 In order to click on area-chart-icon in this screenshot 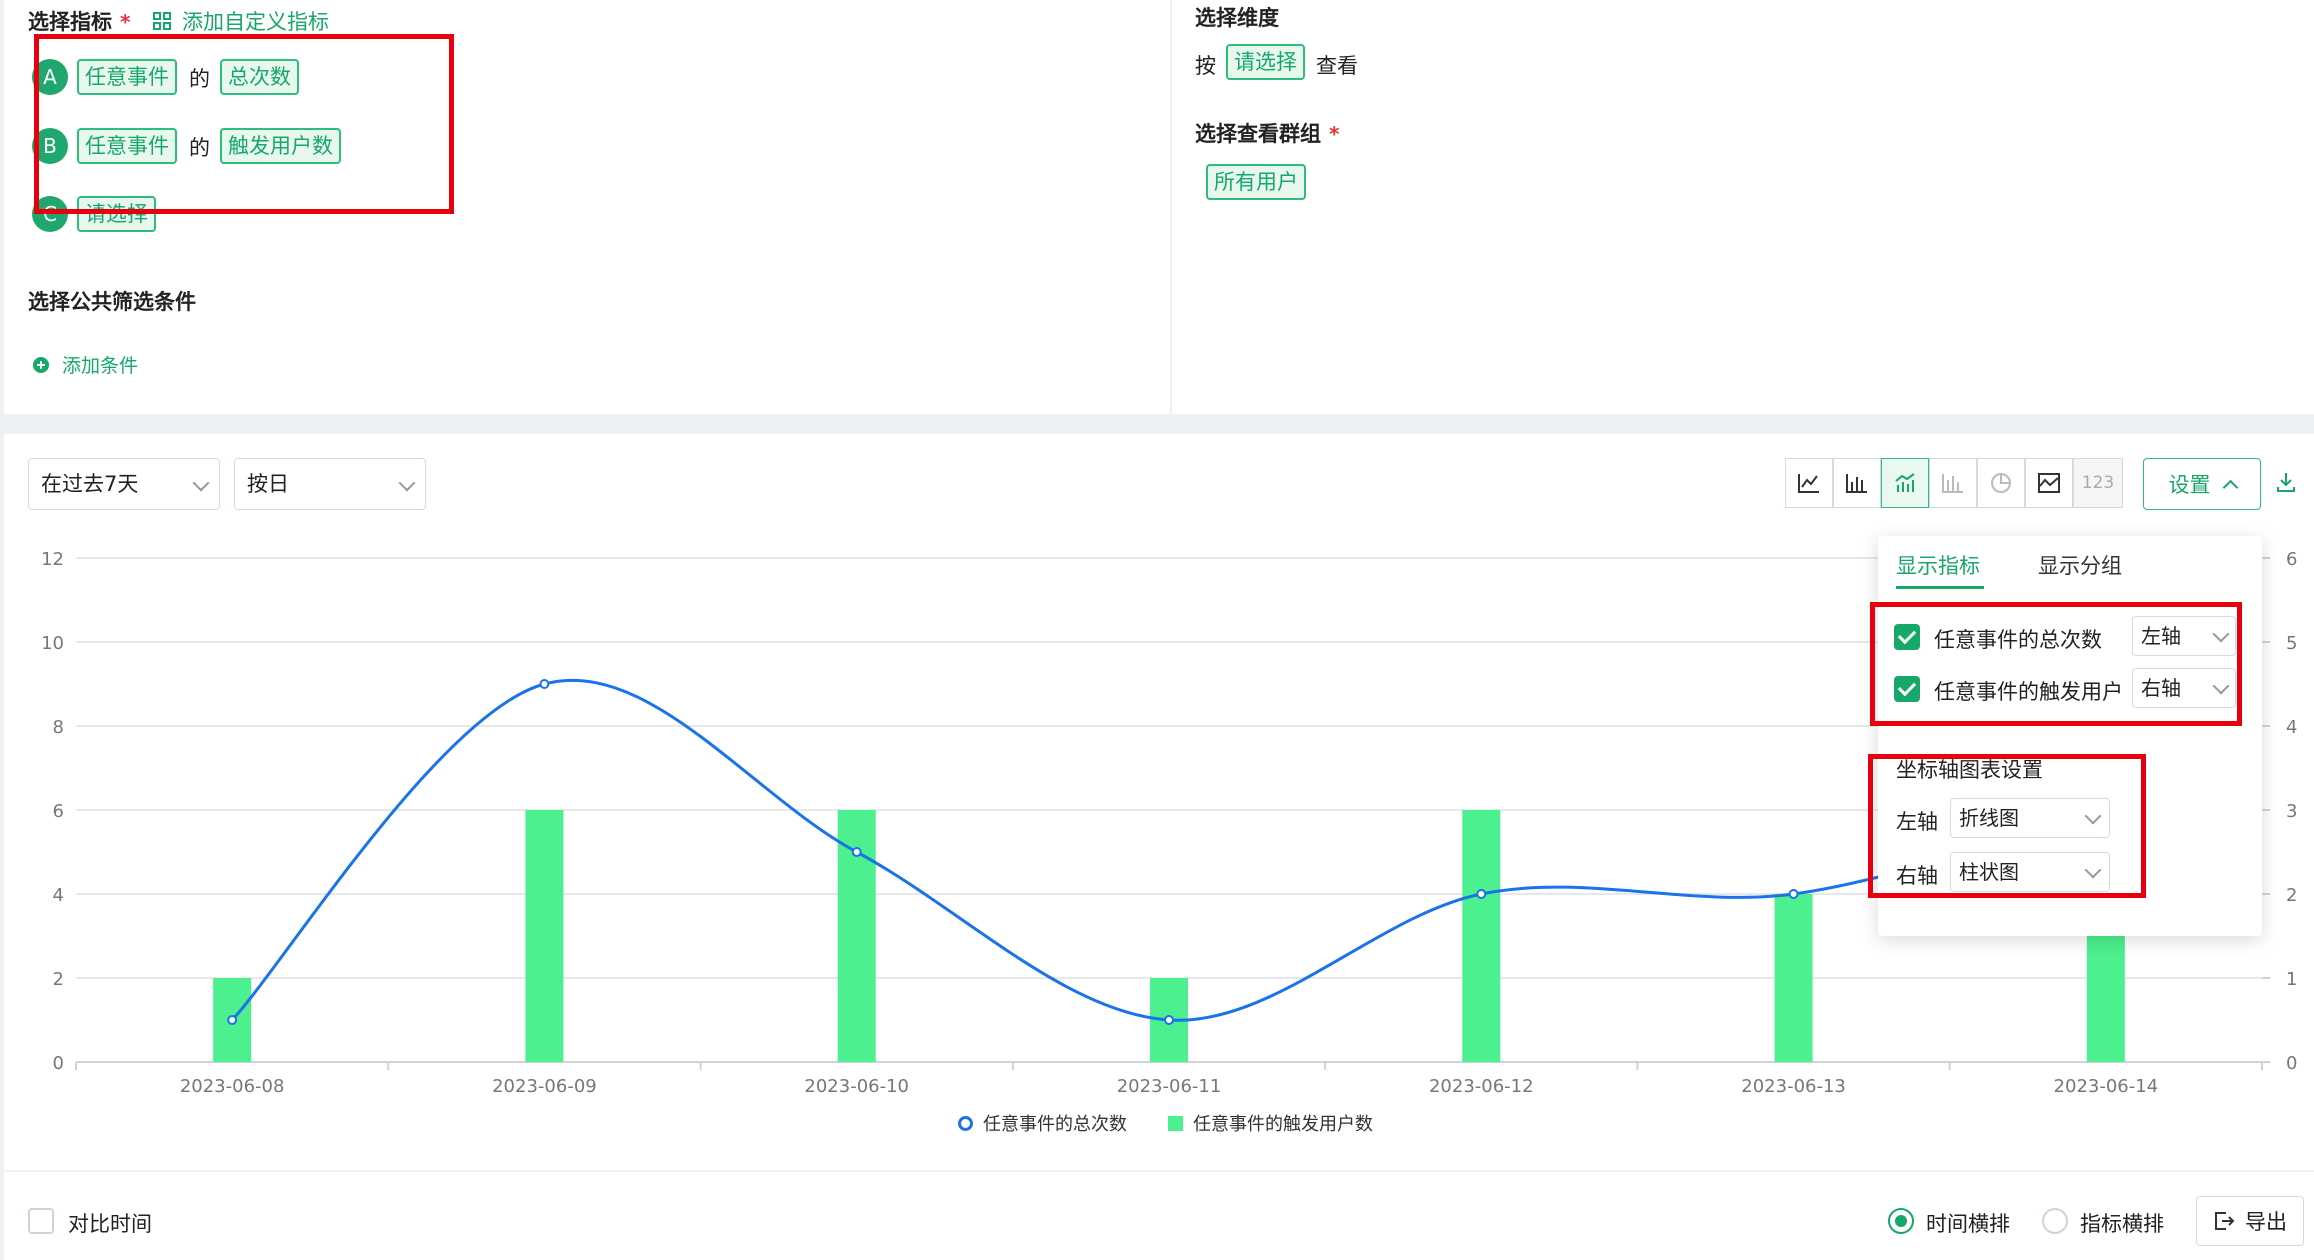, I will do `click(2049, 483)`.